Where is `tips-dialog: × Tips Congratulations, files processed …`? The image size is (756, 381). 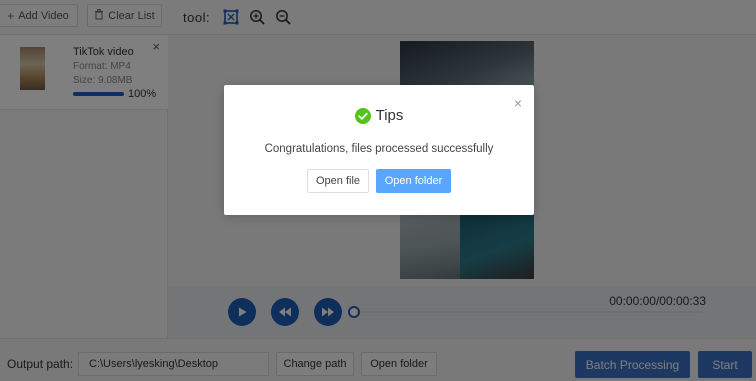
tips-dialog: × Tips Congratulations, files processed … is located at coordinates (379, 150).